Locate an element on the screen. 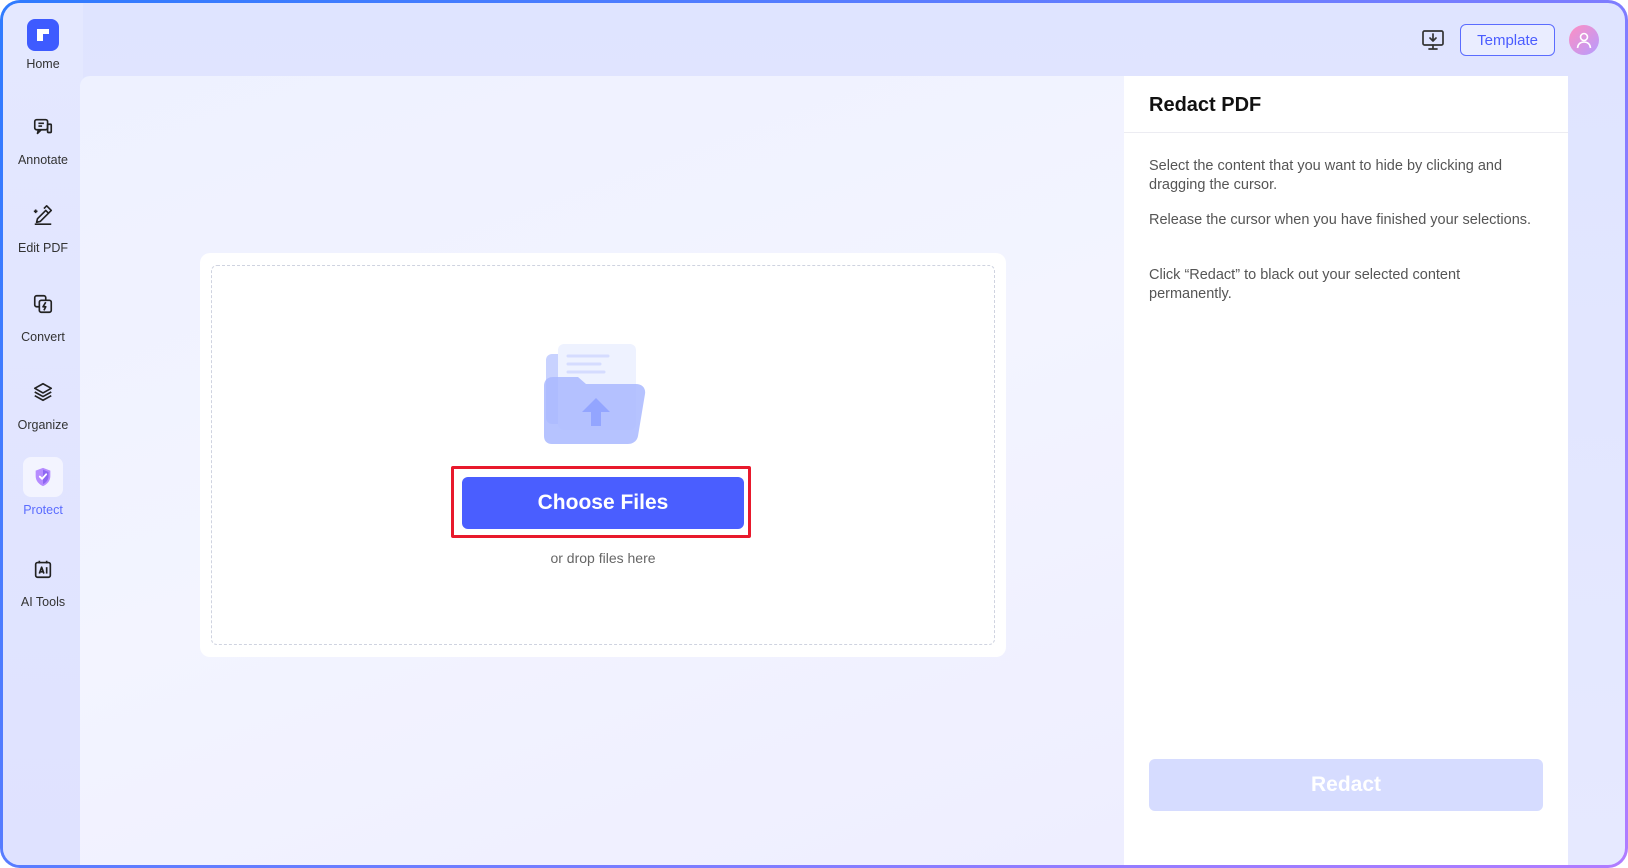 The image size is (1628, 868). sidebar-item-label: Convert is located at coordinates (43, 337).